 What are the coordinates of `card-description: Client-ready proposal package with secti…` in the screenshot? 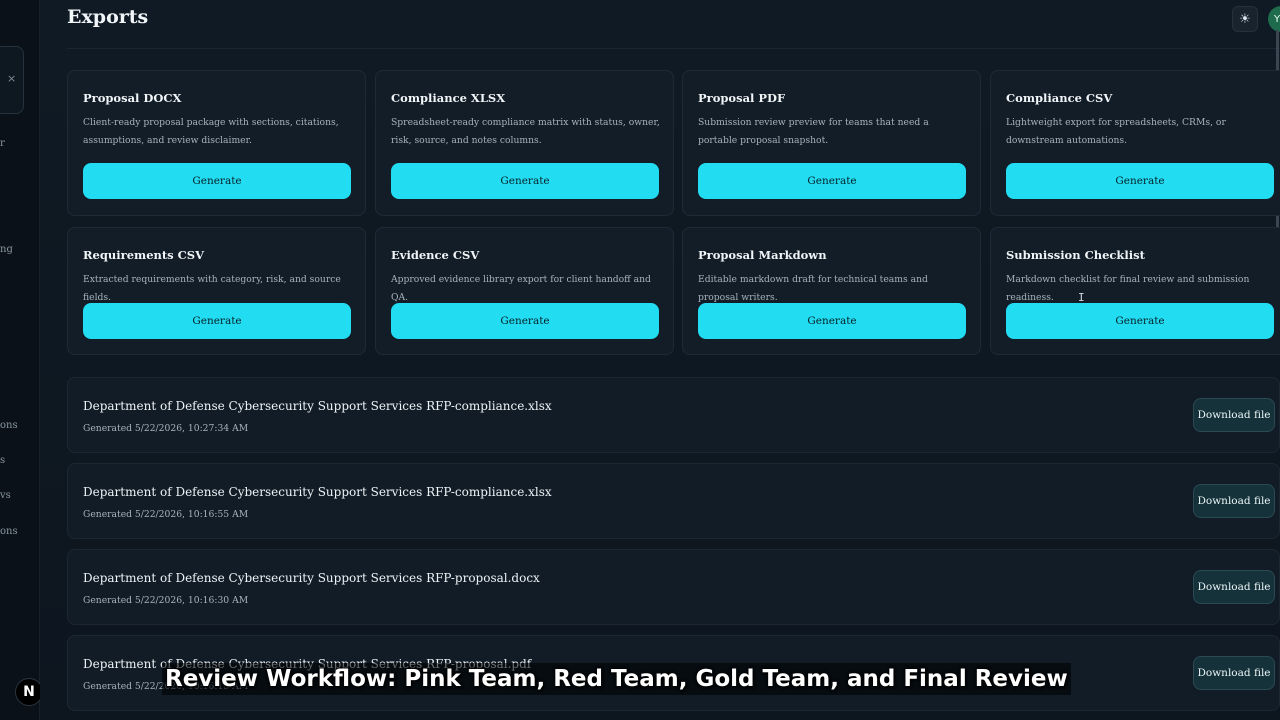 It's located at (211, 131).